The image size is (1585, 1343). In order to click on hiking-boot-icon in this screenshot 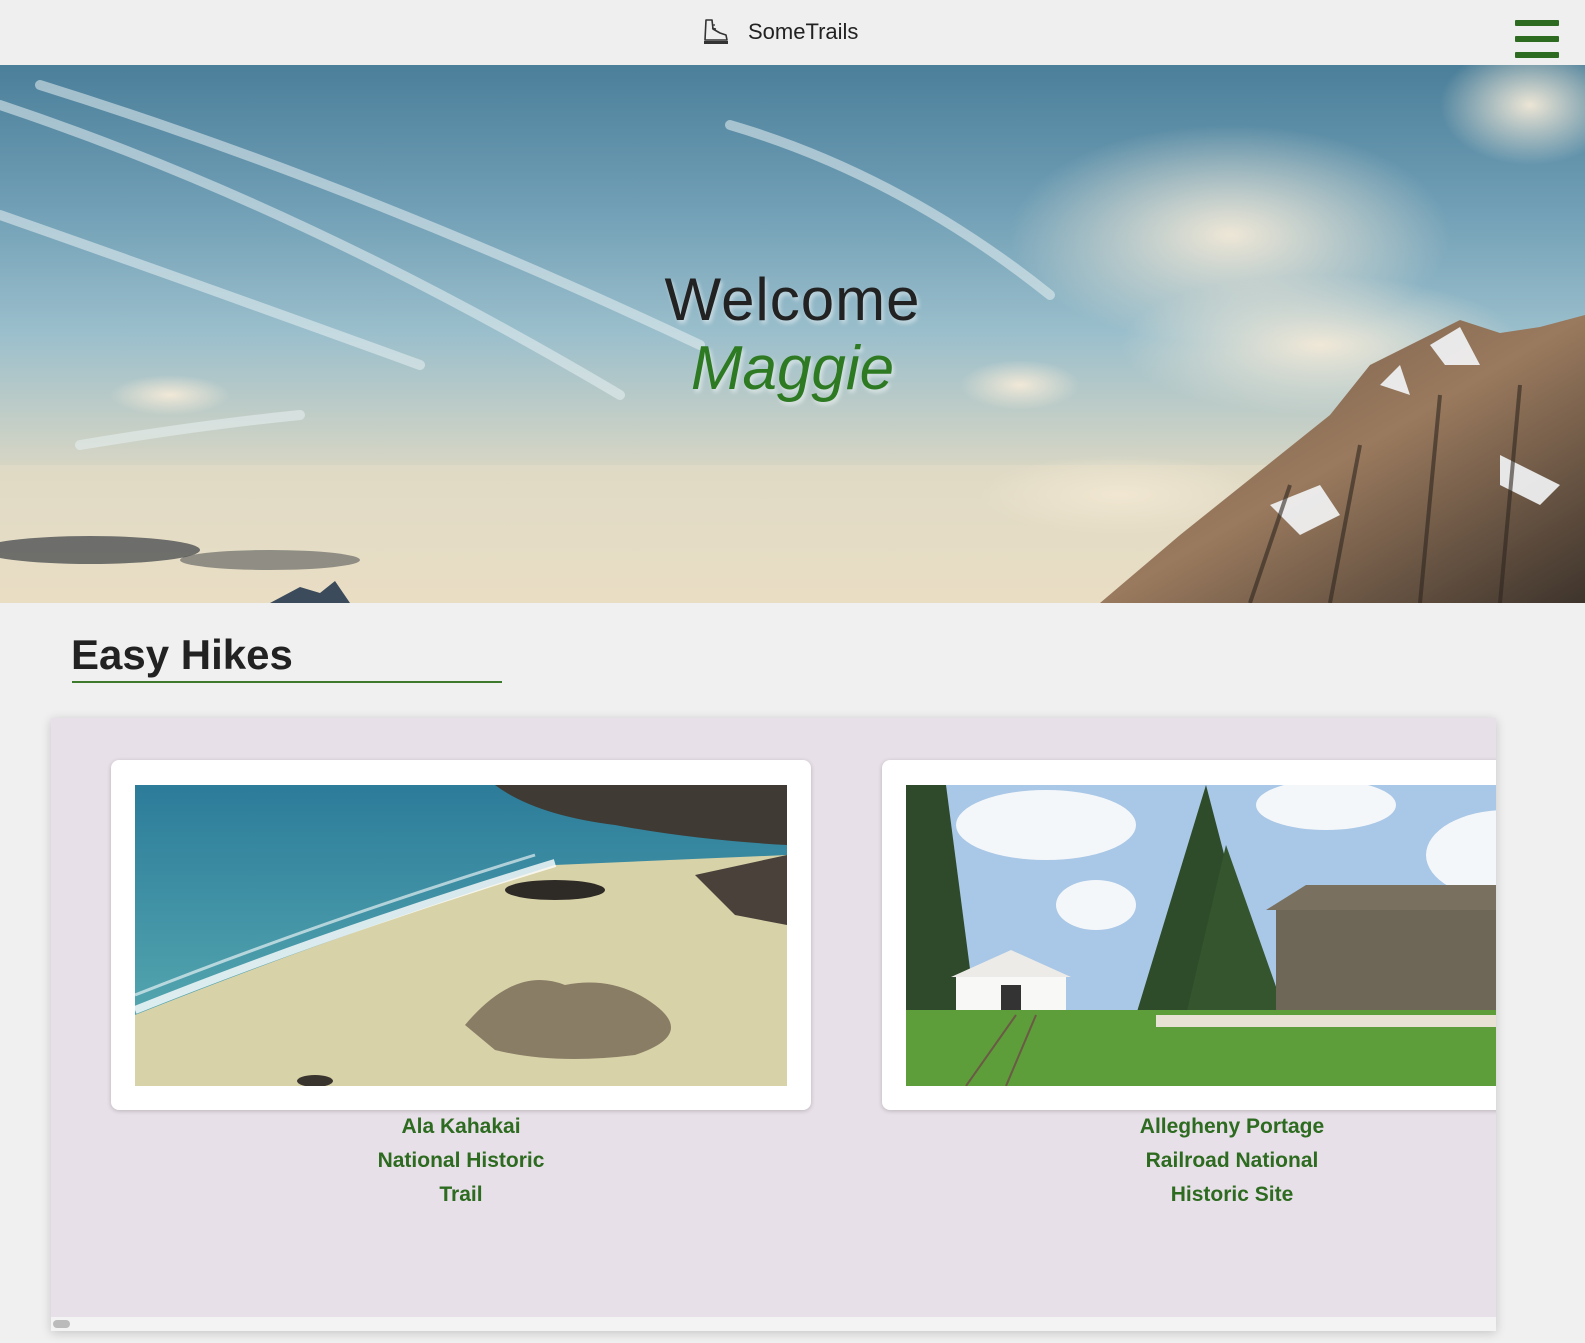, I will do `click(716, 31)`.